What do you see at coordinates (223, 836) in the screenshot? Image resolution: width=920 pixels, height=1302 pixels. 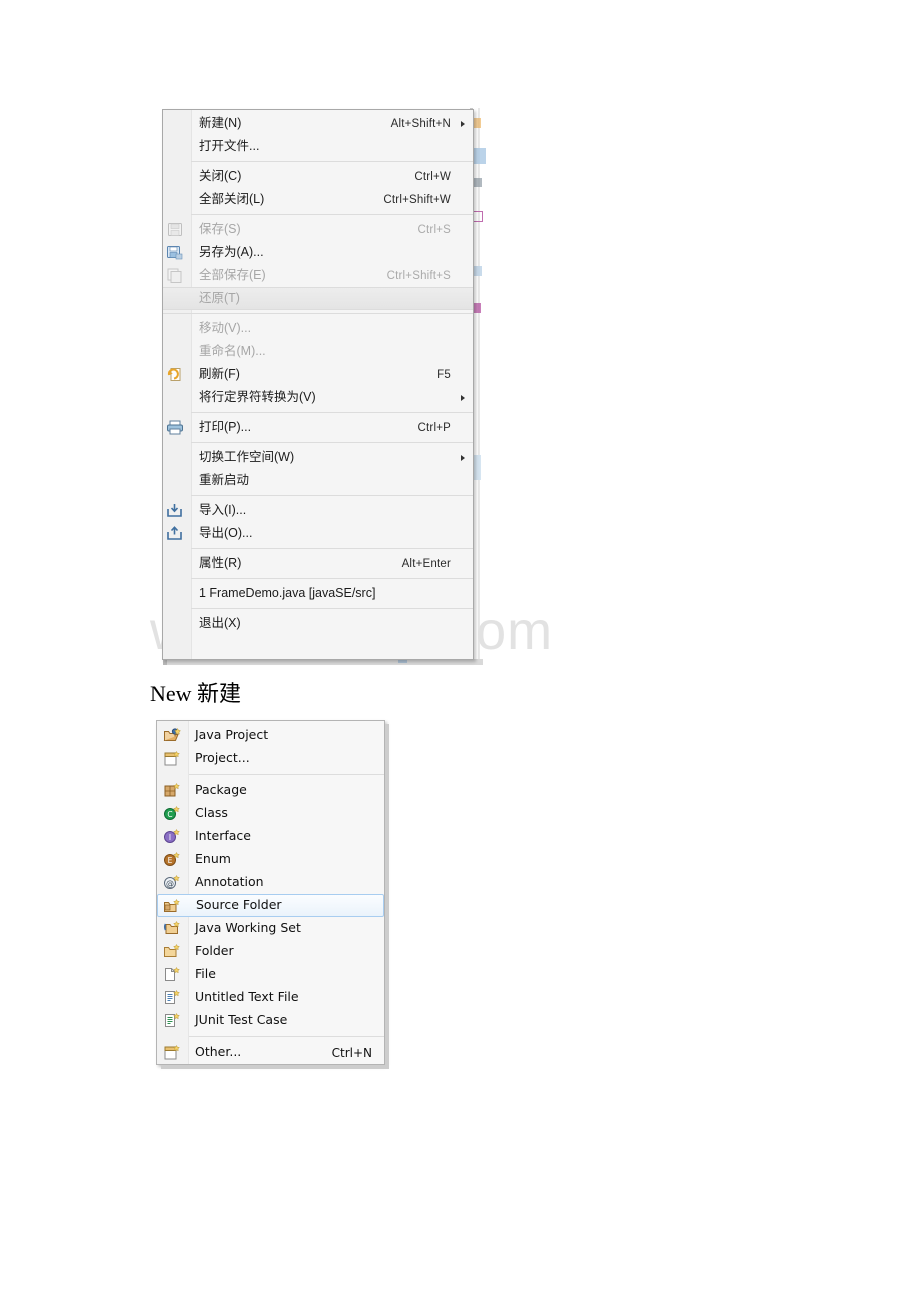 I see `new-item-label: Interface` at bounding box center [223, 836].